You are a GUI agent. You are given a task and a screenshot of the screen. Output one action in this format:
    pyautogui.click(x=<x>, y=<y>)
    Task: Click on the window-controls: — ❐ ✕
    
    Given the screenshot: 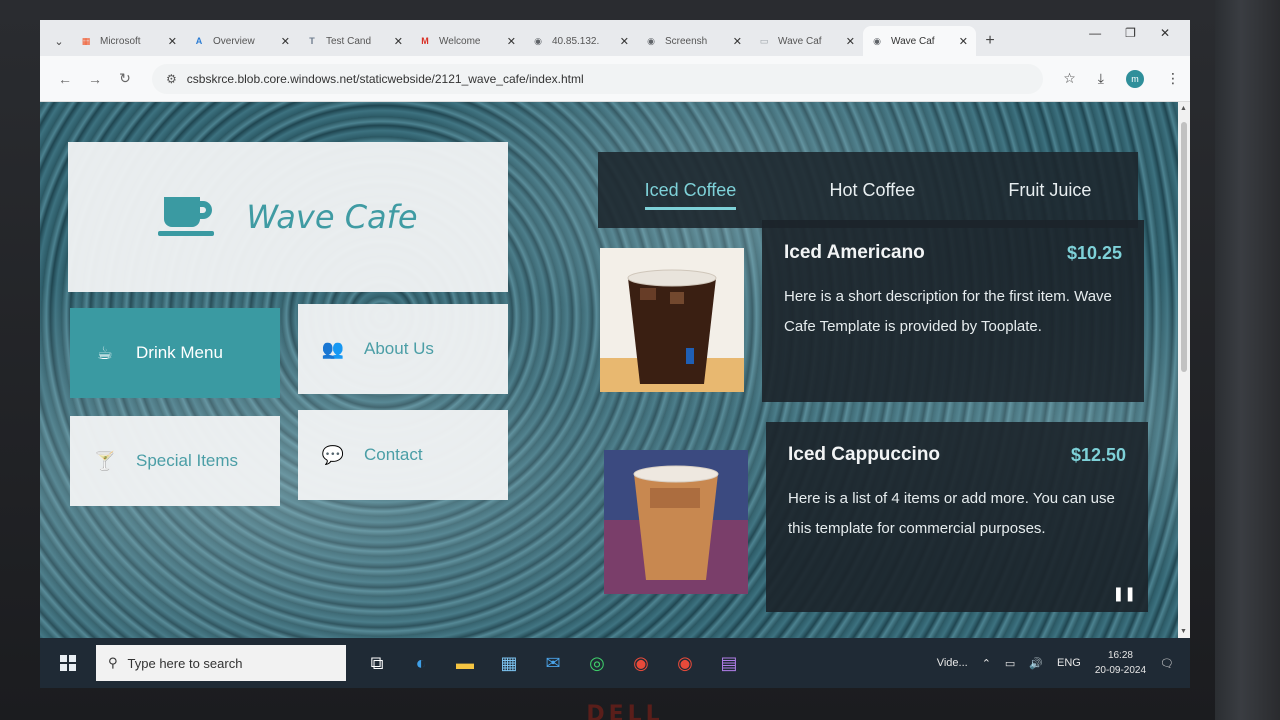 What is the action you would take?
    pyautogui.click(x=1129, y=33)
    